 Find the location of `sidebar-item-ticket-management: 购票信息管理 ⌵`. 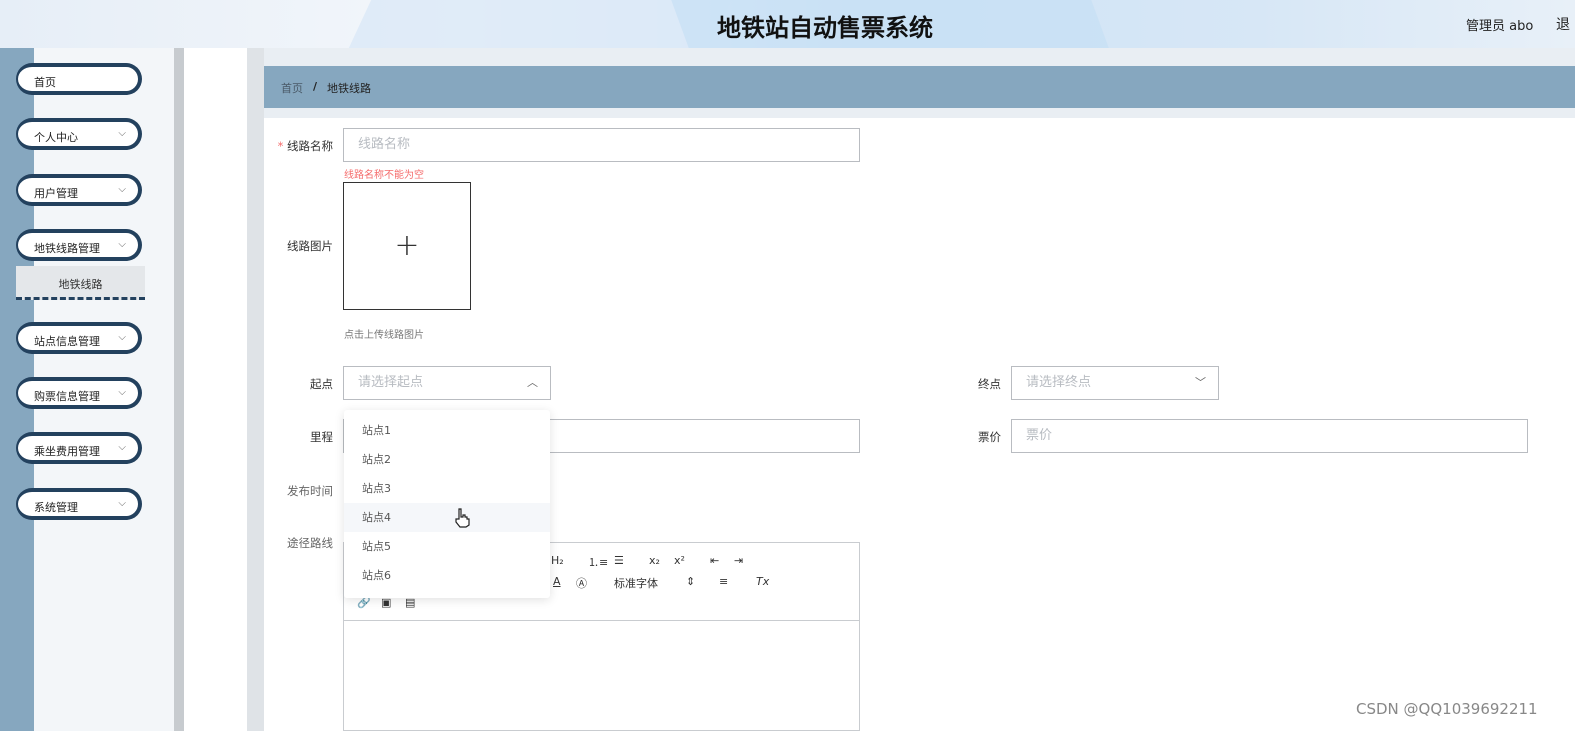

sidebar-item-ticket-management: 购票信息管理 ⌵ is located at coordinates (79, 393).